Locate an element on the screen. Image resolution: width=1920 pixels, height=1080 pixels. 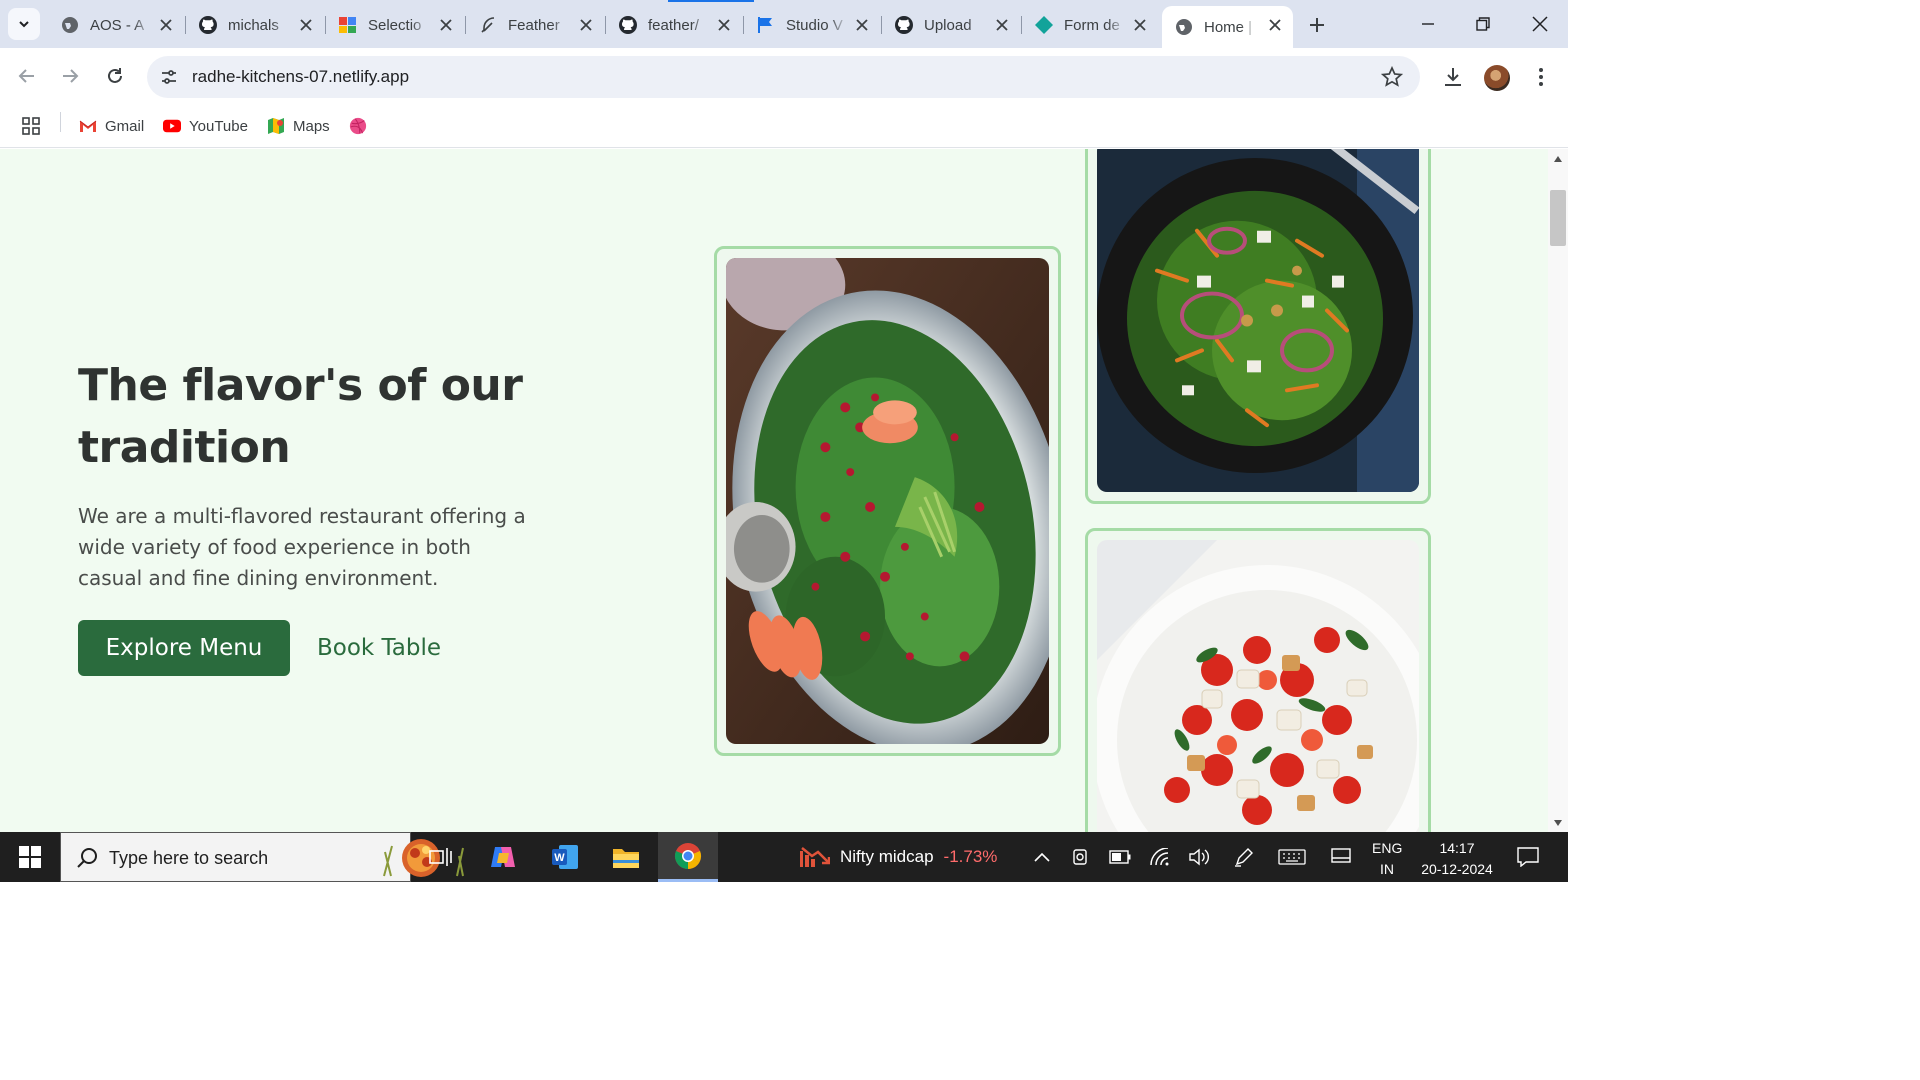
arrow-right-icon is located at coordinates (71, 76).